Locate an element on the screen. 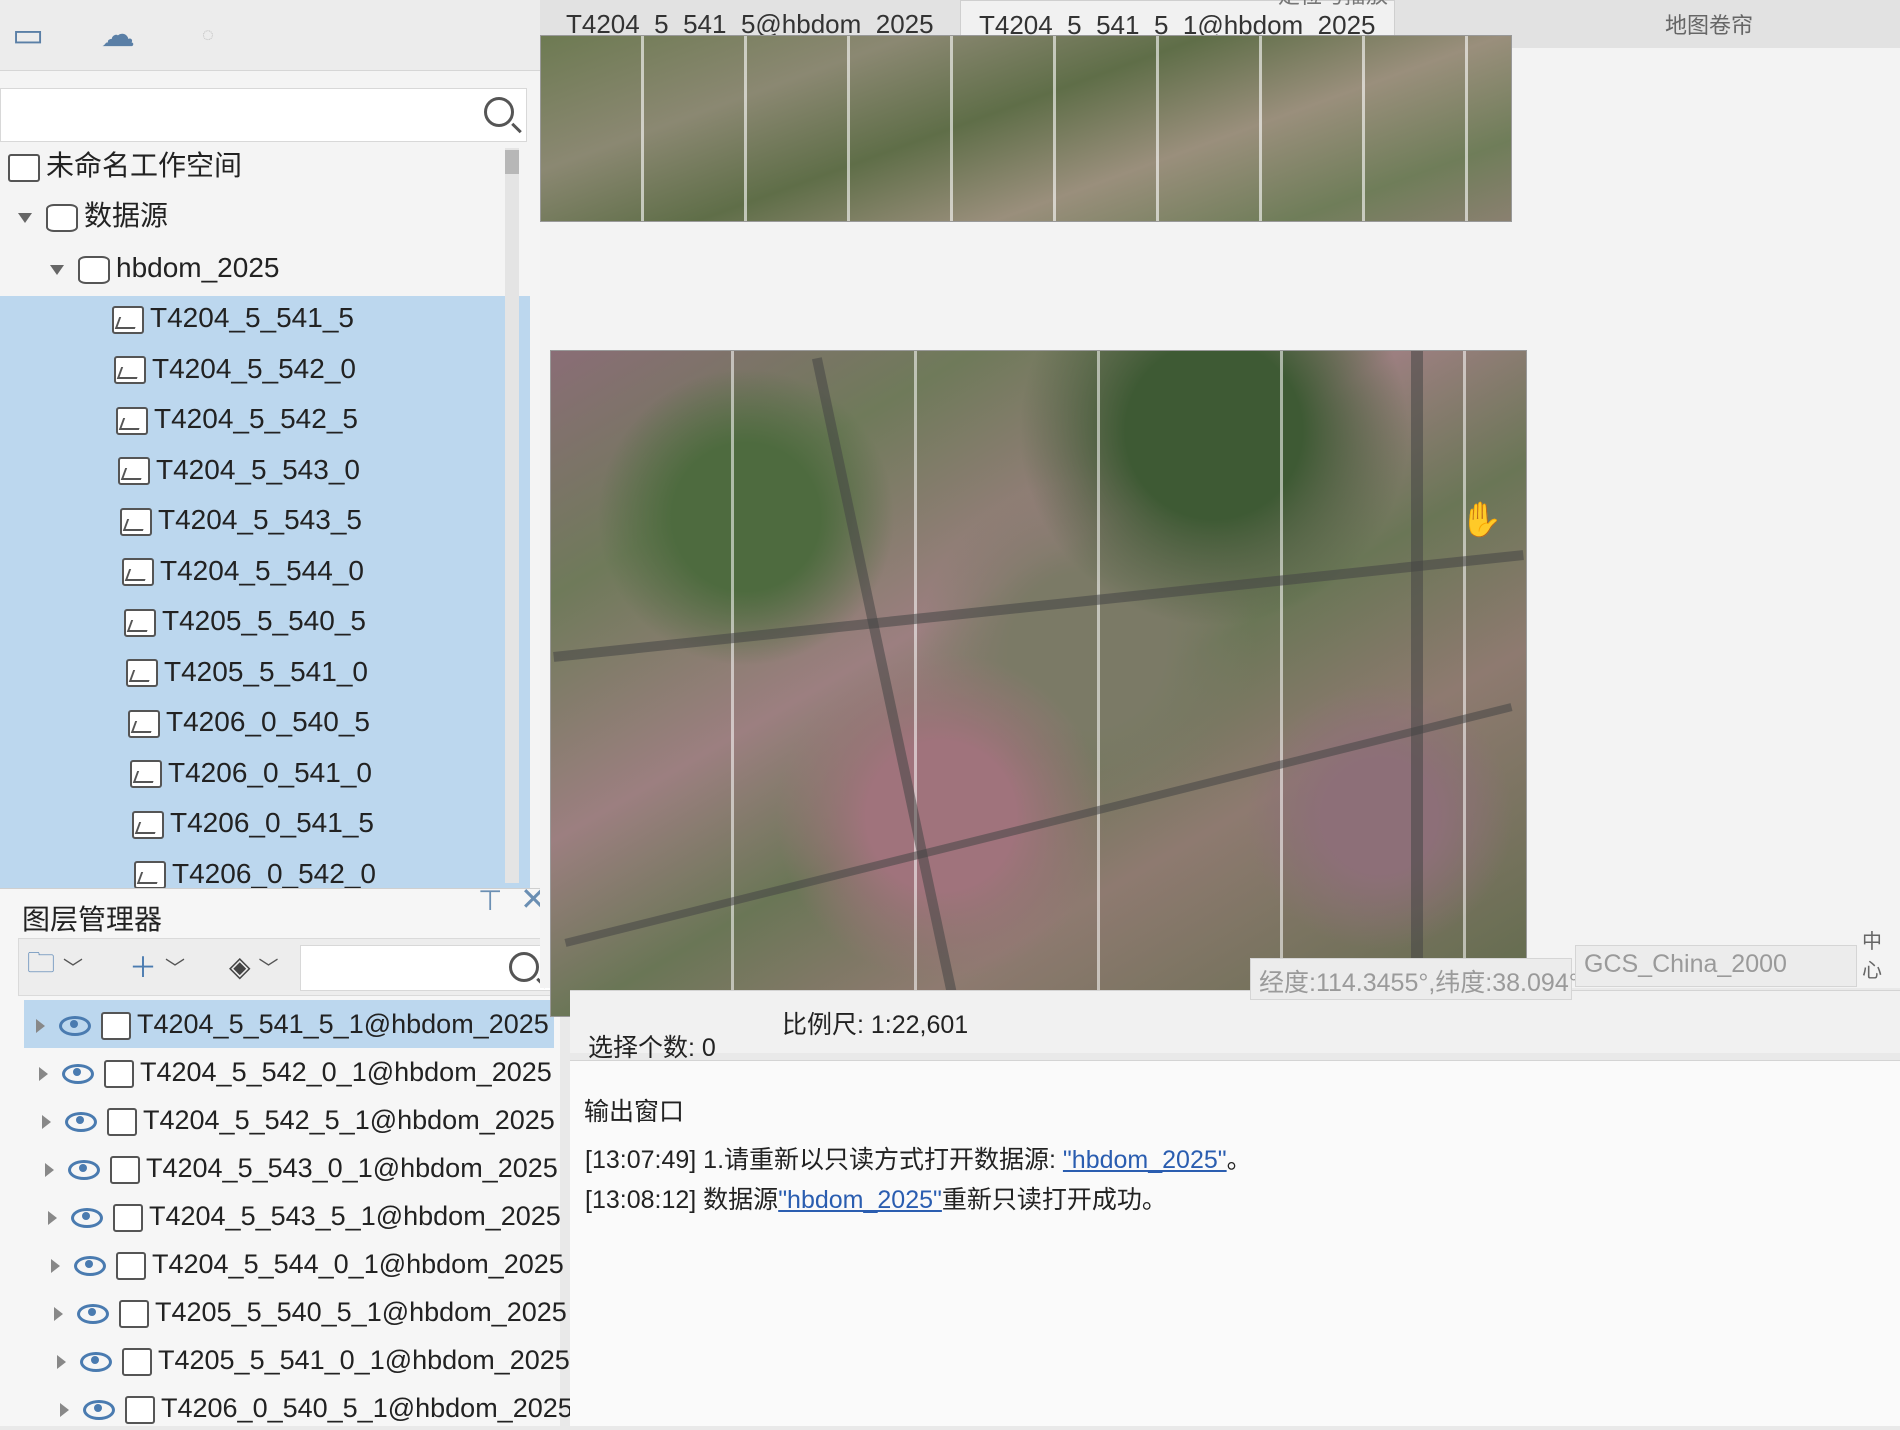 Image resolution: width=1900 pixels, height=1430 pixels. layer-label: T4206_0_540_5_1@hbdom_2025 is located at coordinates (367, 1408).